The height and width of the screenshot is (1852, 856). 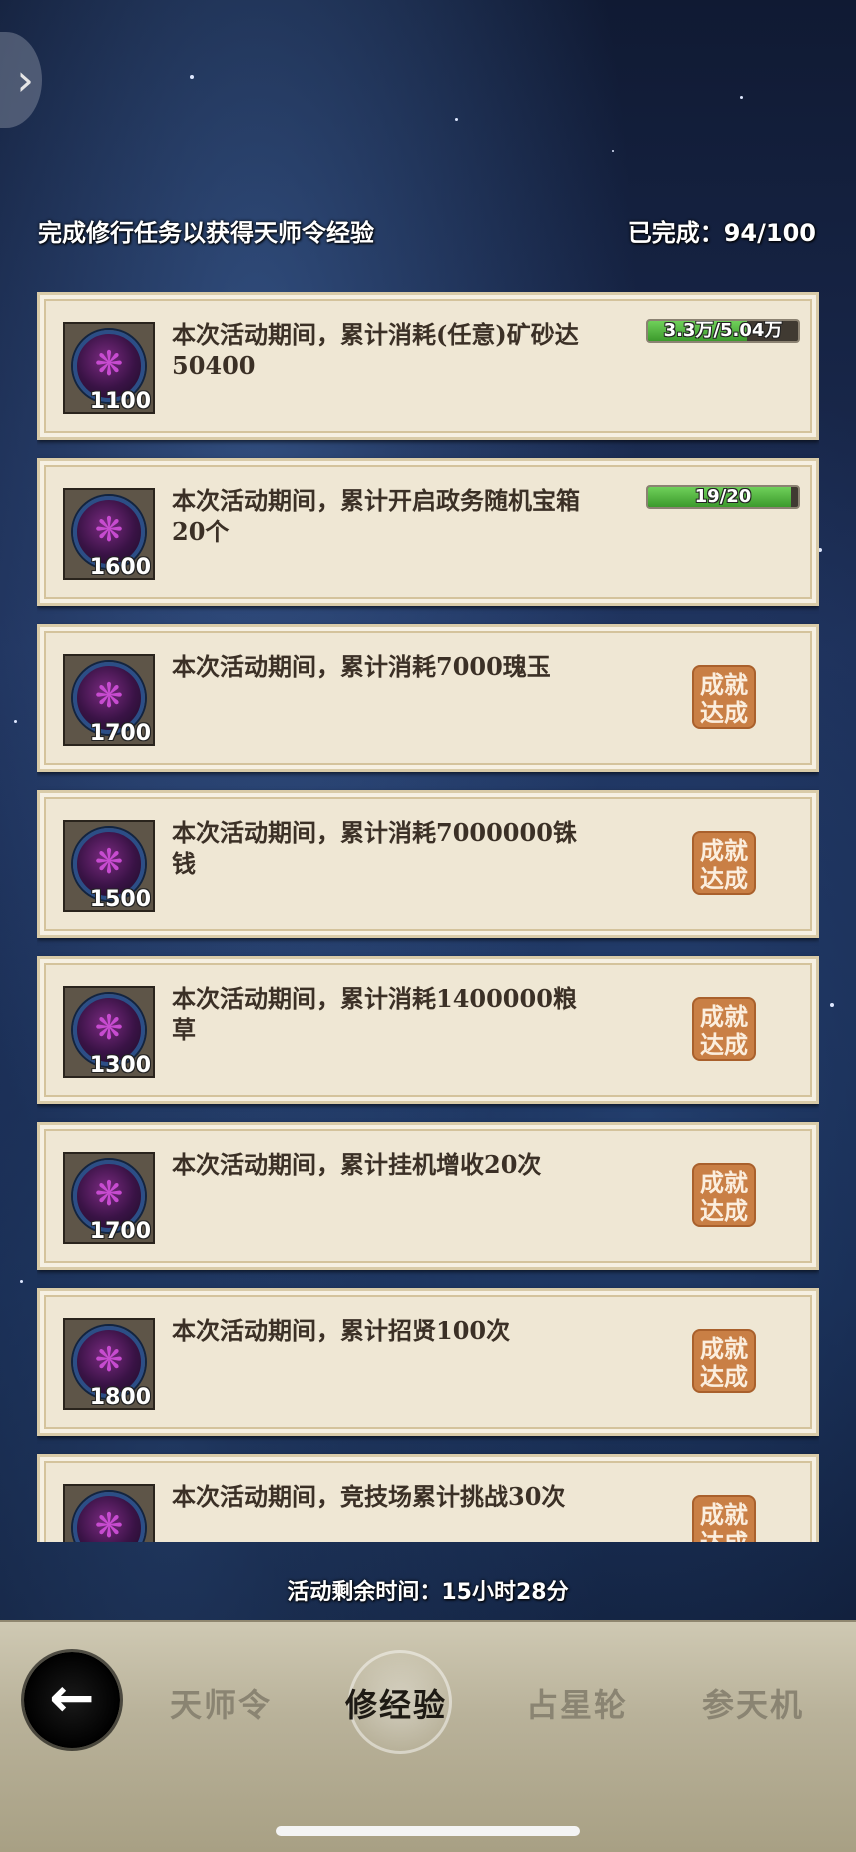 What do you see at coordinates (428, 1831) in the screenshot?
I see `home-indicator` at bounding box center [428, 1831].